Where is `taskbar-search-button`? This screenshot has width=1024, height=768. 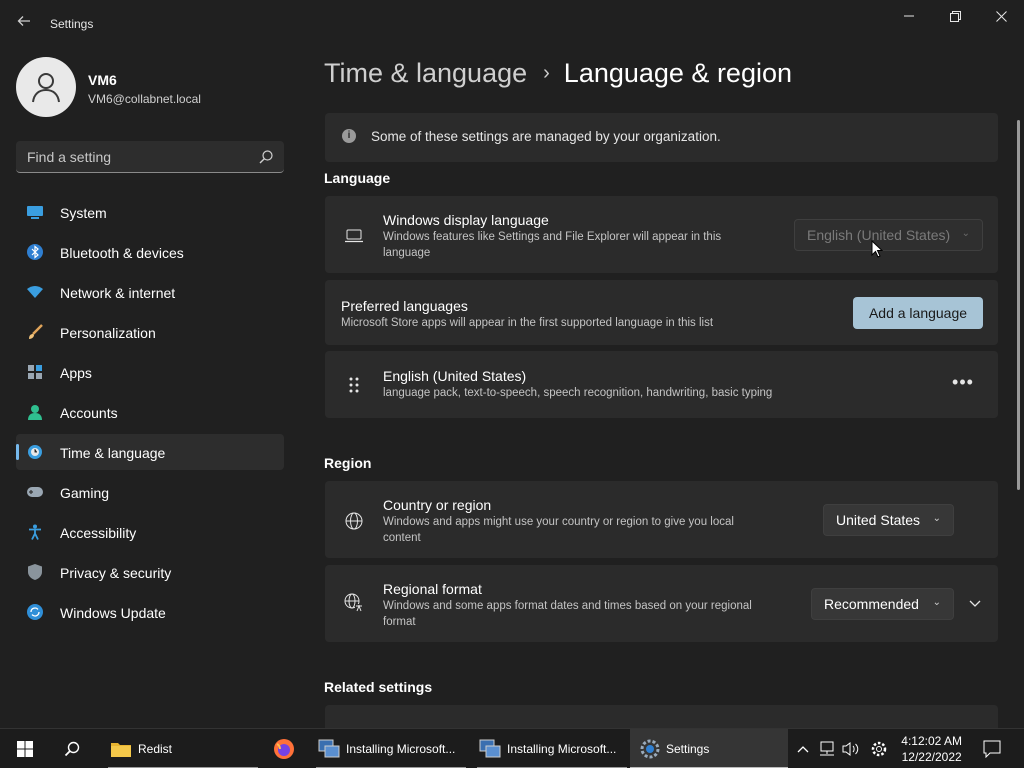
taskbar-search-button is located at coordinates (72, 748).